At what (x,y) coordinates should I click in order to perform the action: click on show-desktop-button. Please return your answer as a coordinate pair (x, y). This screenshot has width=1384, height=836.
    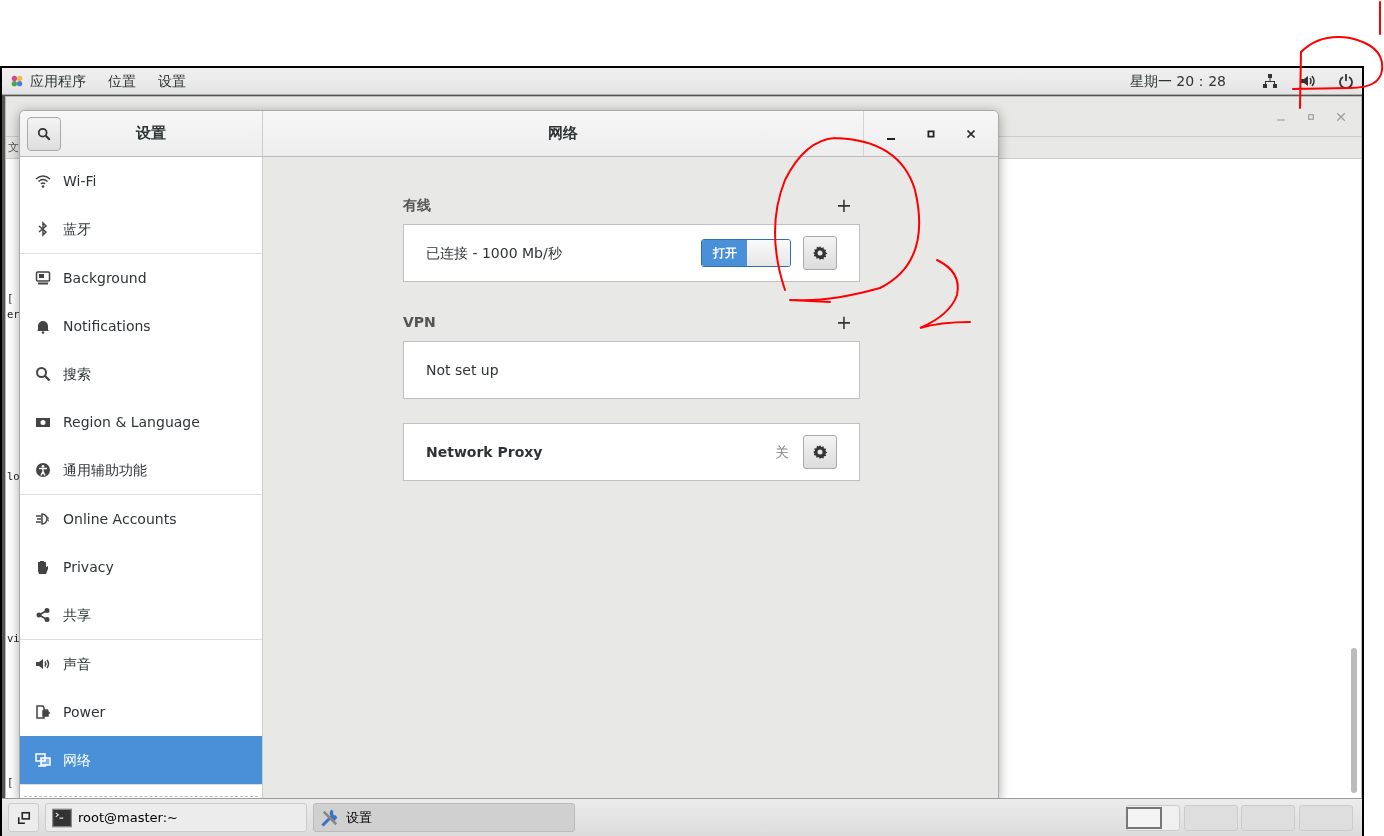
    Looking at the image, I should click on (23, 817).